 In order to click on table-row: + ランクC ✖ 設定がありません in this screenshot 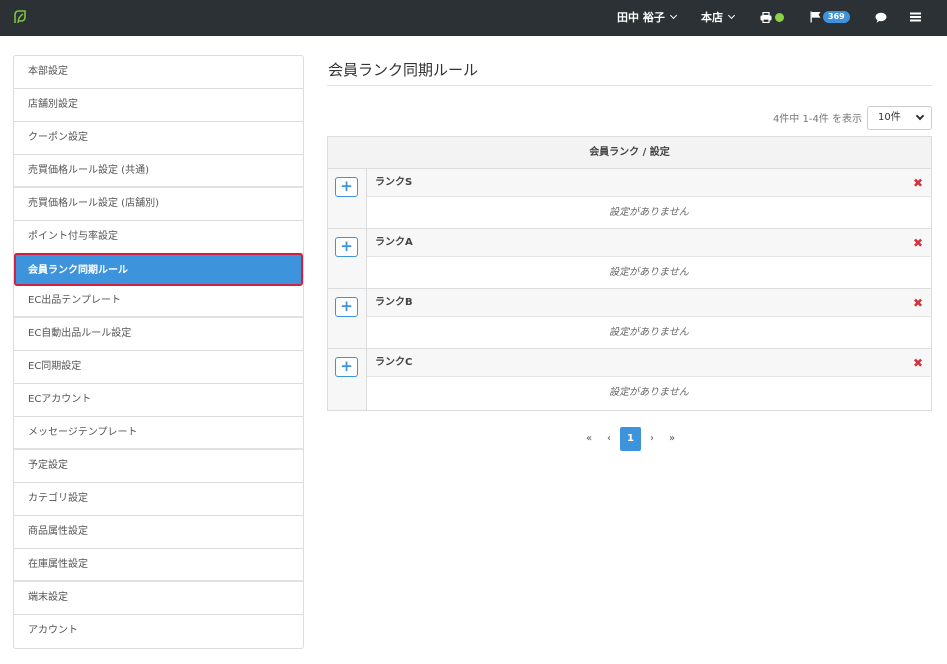, I will do `click(629, 379)`.